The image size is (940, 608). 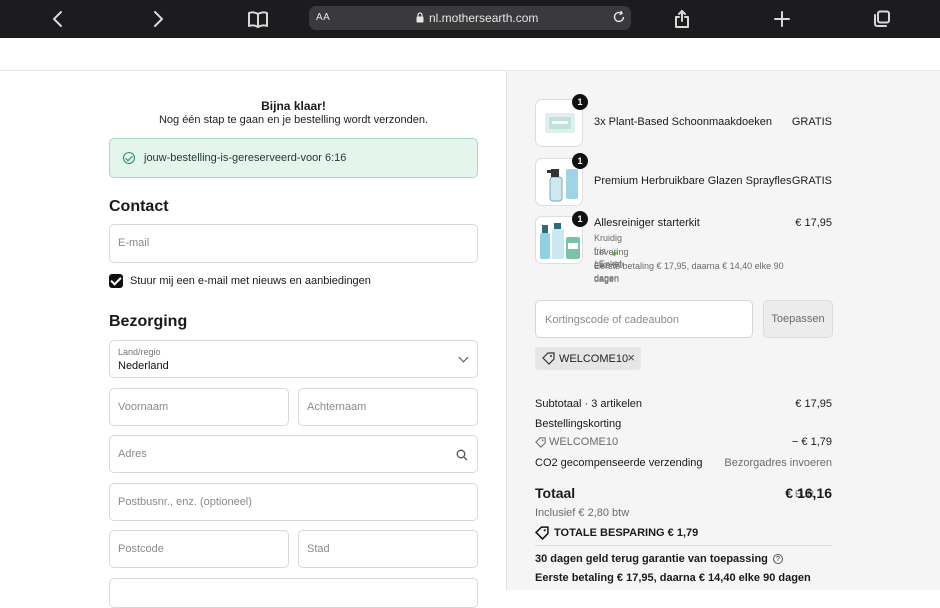 What do you see at coordinates (116, 281) in the screenshot?
I see `newsletter-checkbox` at bounding box center [116, 281].